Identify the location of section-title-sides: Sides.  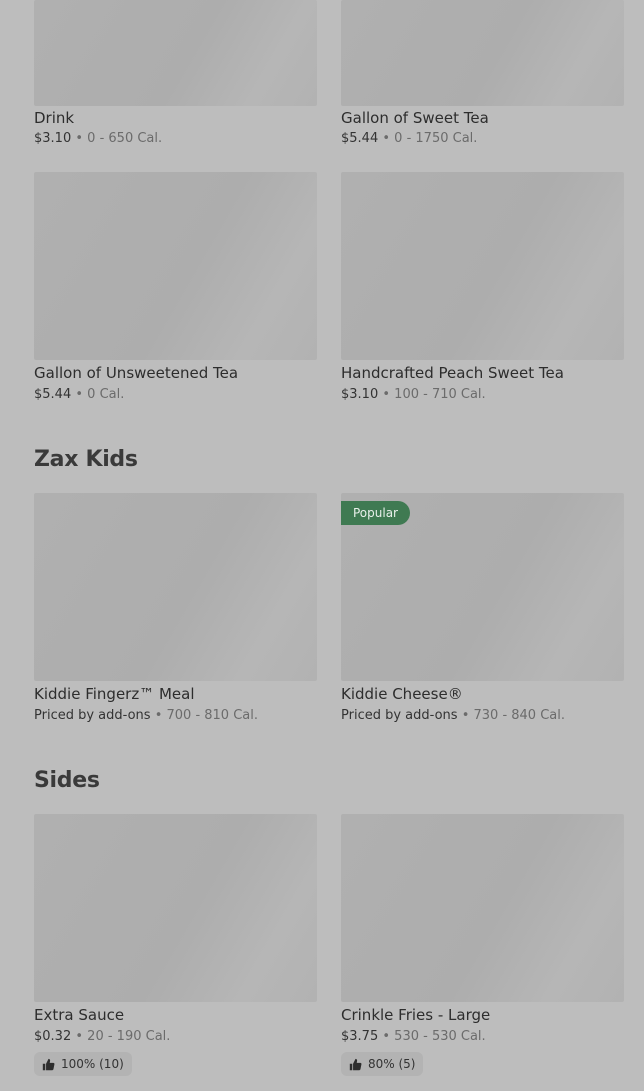
(67, 780).